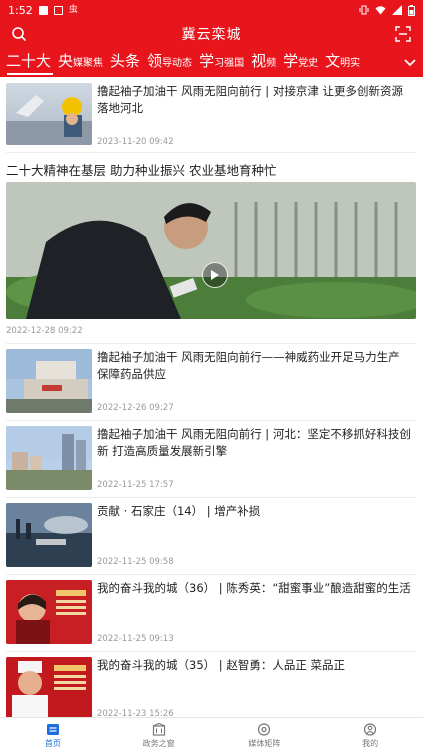 Image resolution: width=423 pixels, height=753 pixels. I want to click on nav-label: 政务之窗, so click(158, 743).